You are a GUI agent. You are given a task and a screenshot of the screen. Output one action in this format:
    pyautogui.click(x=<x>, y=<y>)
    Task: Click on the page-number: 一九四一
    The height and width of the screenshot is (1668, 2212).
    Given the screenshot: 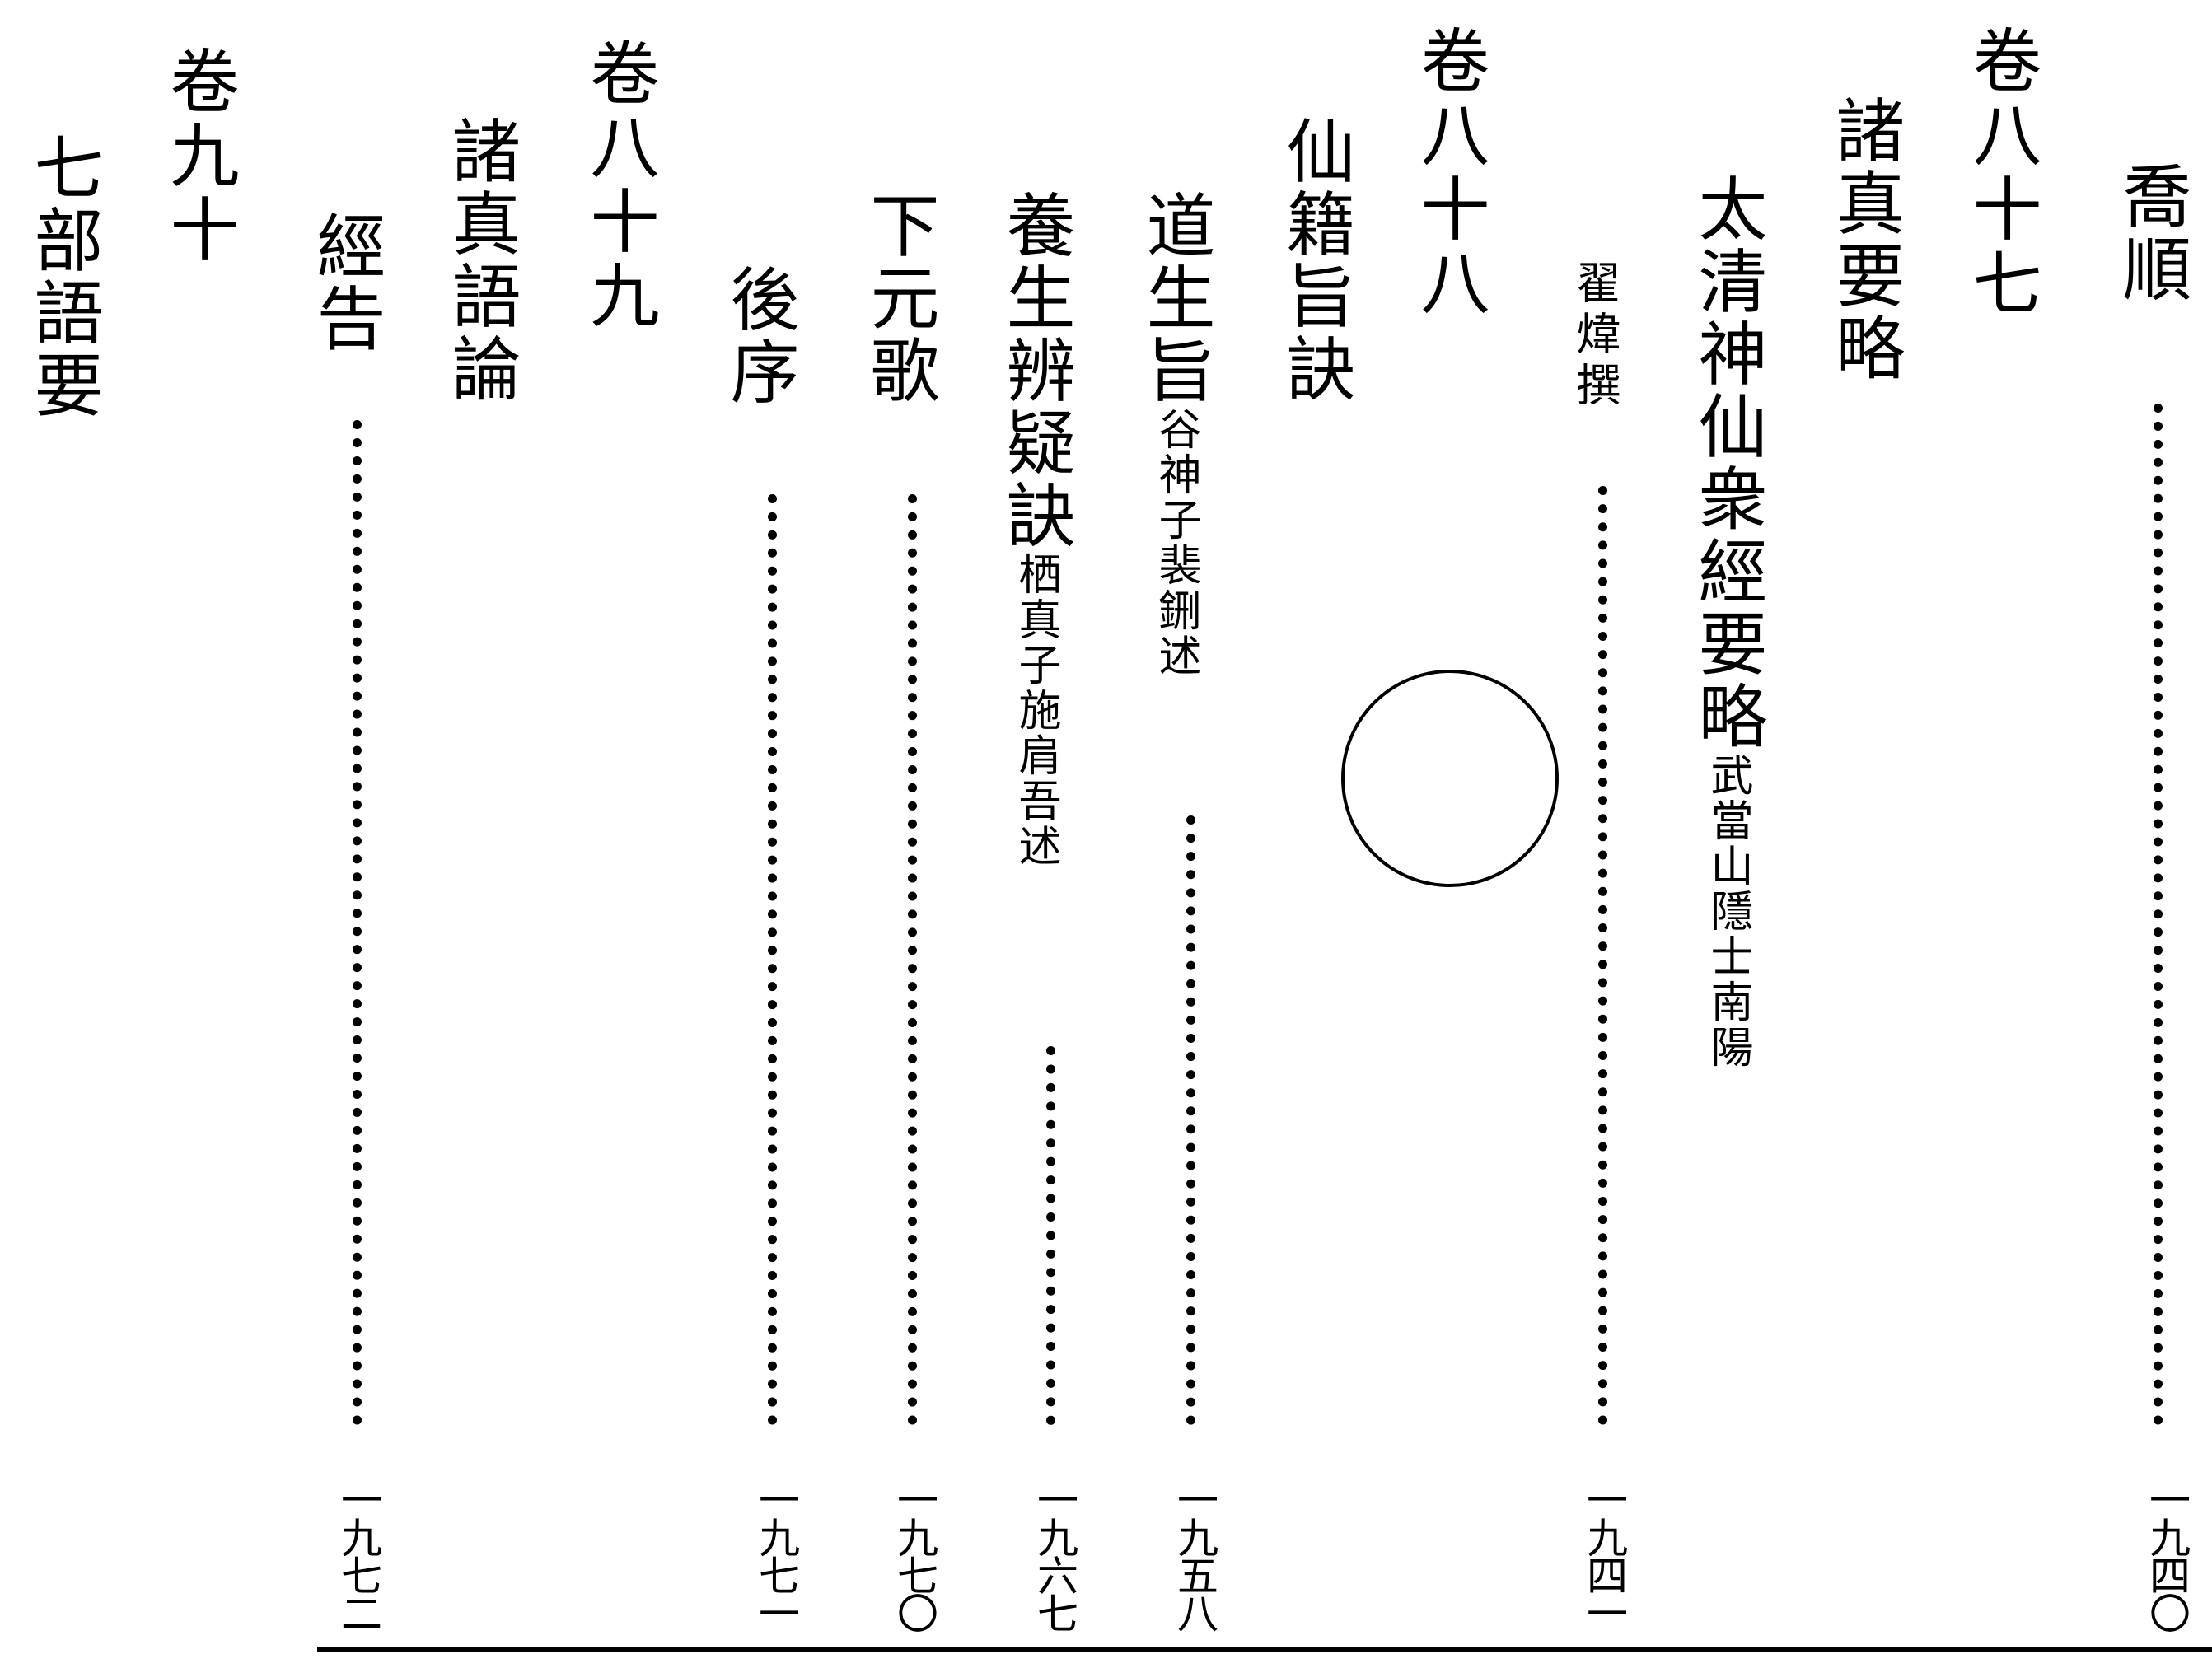 What is the action you would take?
    pyautogui.click(x=1604, y=1555)
    